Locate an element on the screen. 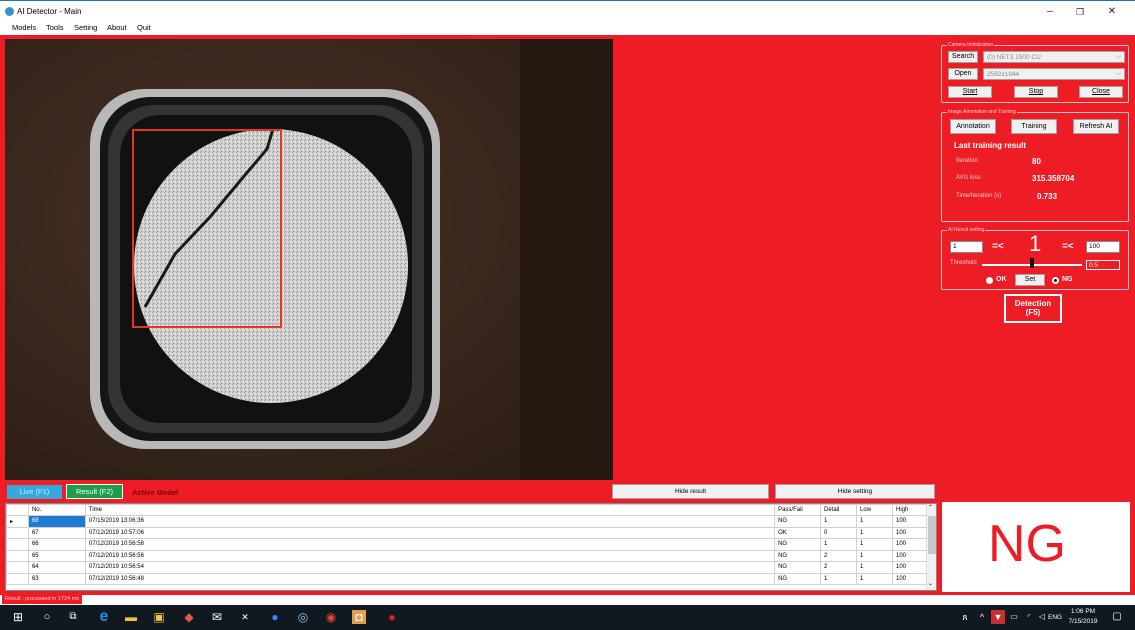 The image size is (1135, 630). table-cell: 65 is located at coordinates (56, 555).